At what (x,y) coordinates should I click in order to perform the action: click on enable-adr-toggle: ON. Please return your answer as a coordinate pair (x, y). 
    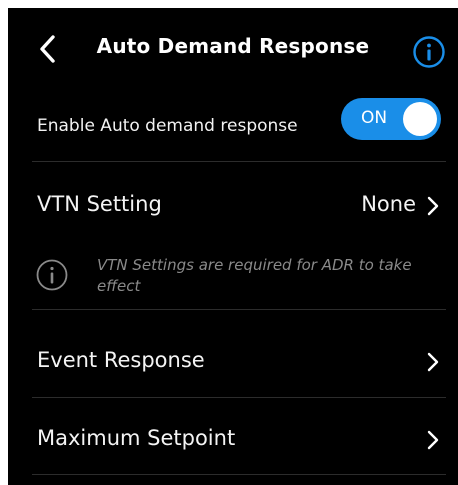
    Looking at the image, I should click on (391, 119).